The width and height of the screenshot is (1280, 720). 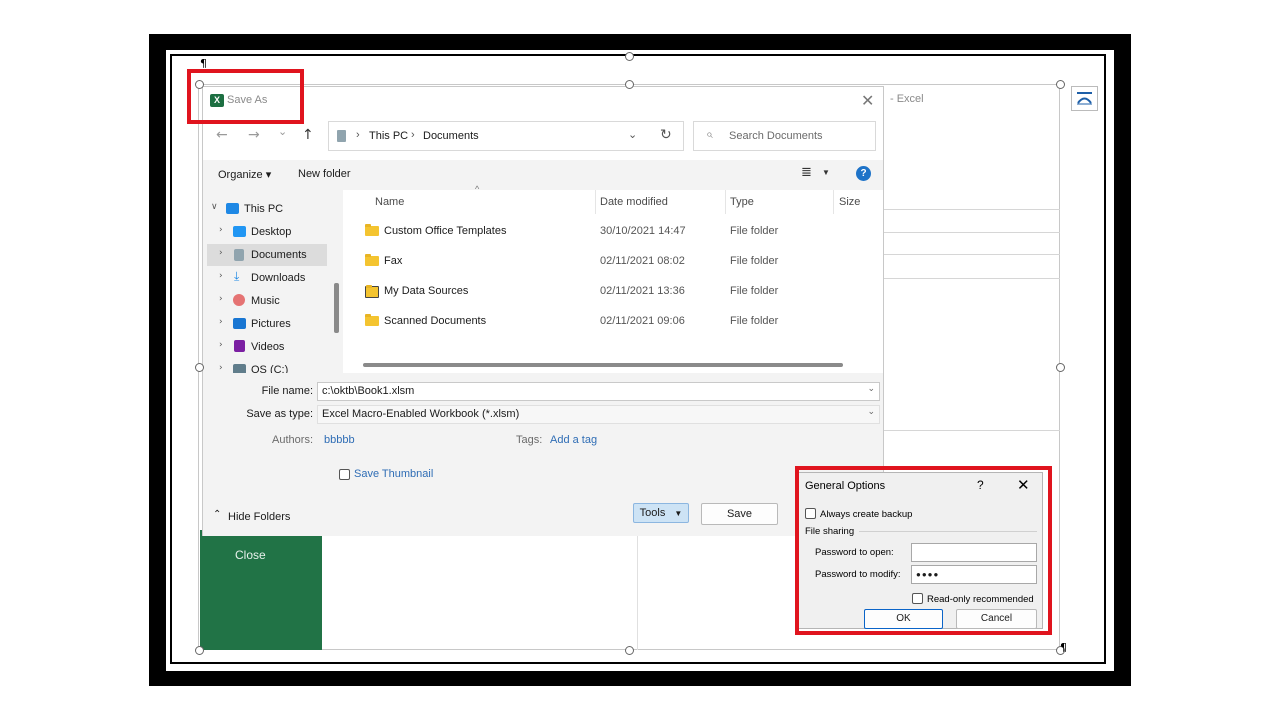 What do you see at coordinates (573, 440) in the screenshot?
I see `tags-value: Add a tag` at bounding box center [573, 440].